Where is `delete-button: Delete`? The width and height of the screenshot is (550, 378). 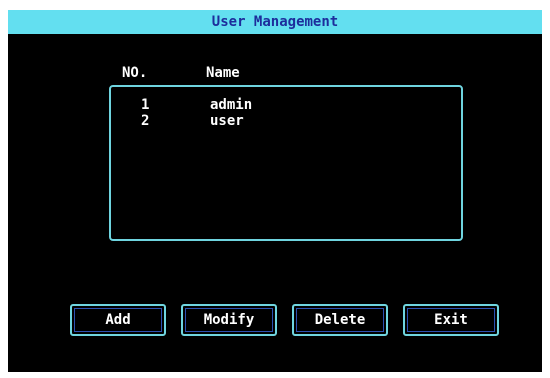 delete-button: Delete is located at coordinates (340, 320).